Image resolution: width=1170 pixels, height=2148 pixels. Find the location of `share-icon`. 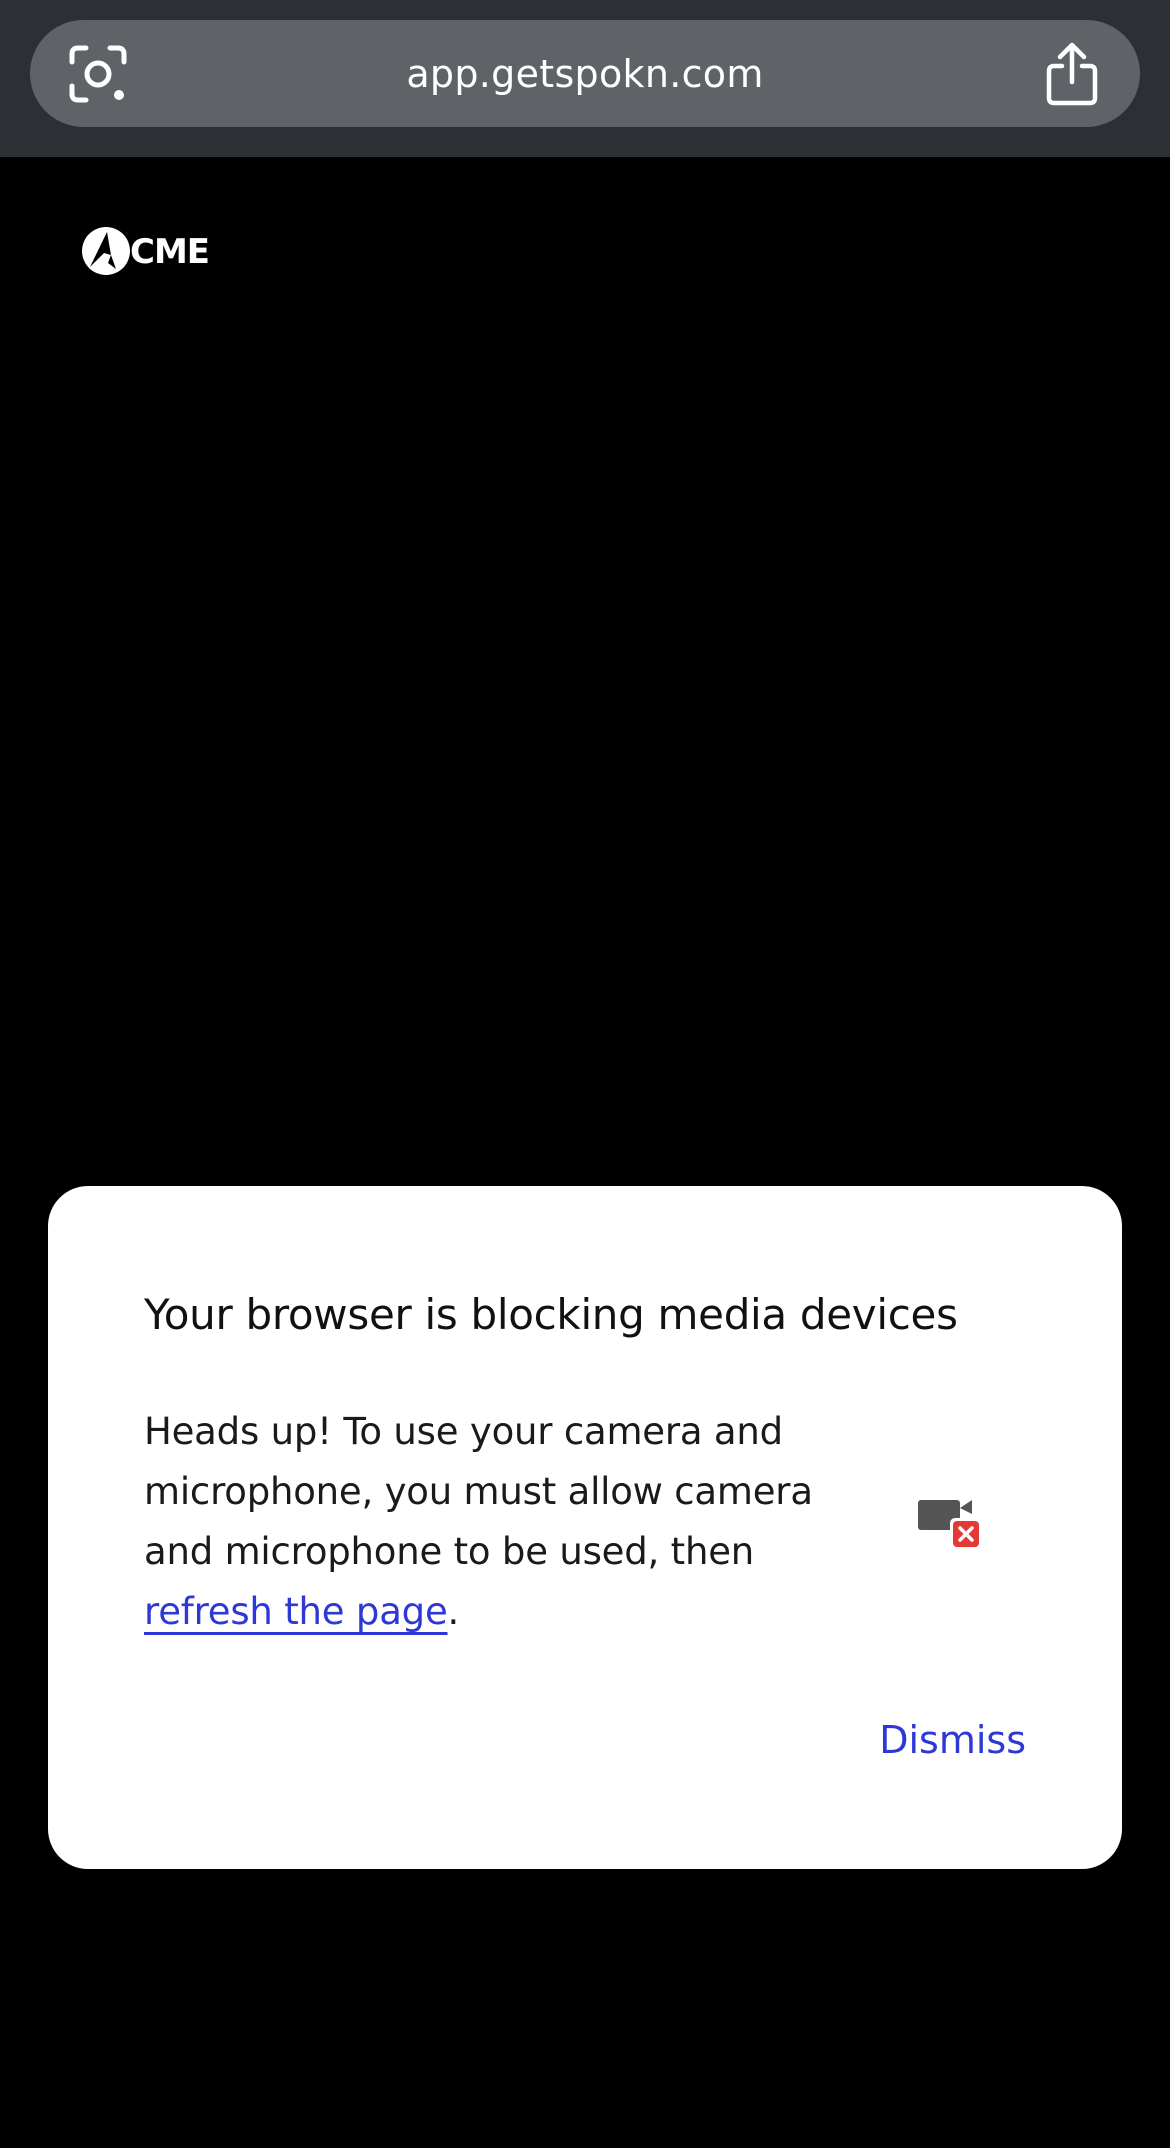

share-icon is located at coordinates (1072, 74).